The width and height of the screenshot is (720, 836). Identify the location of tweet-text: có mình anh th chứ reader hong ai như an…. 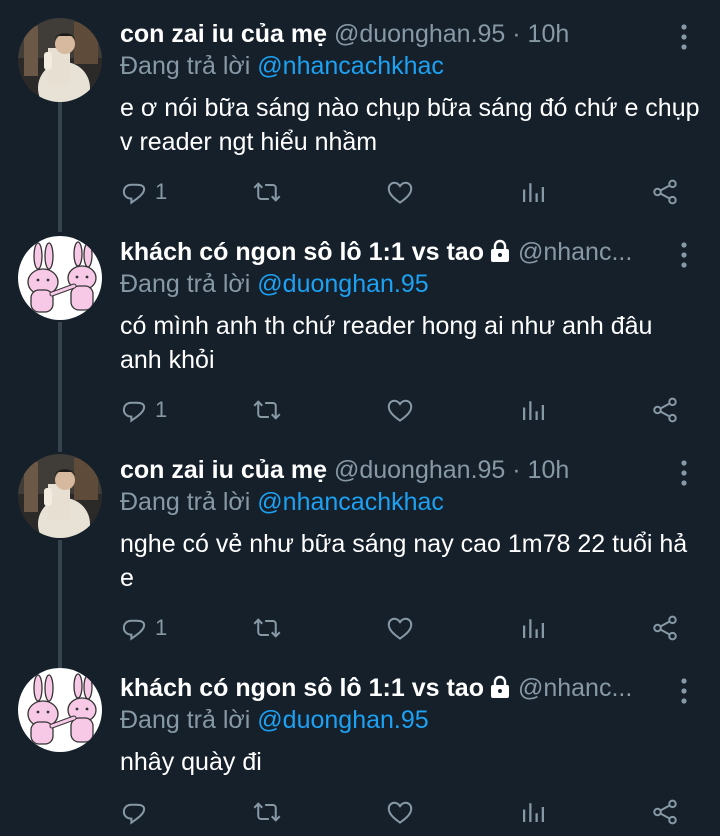
(386, 343).